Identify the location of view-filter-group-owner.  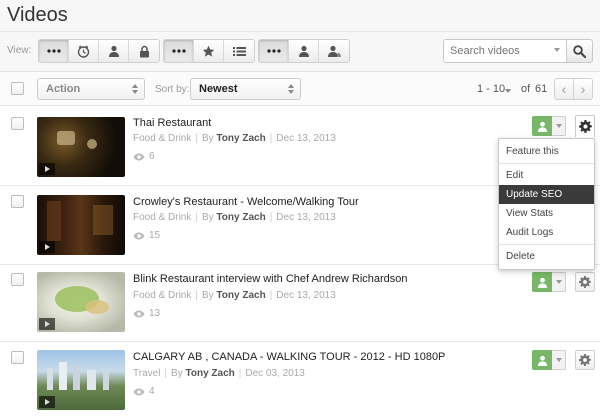
(304, 51).